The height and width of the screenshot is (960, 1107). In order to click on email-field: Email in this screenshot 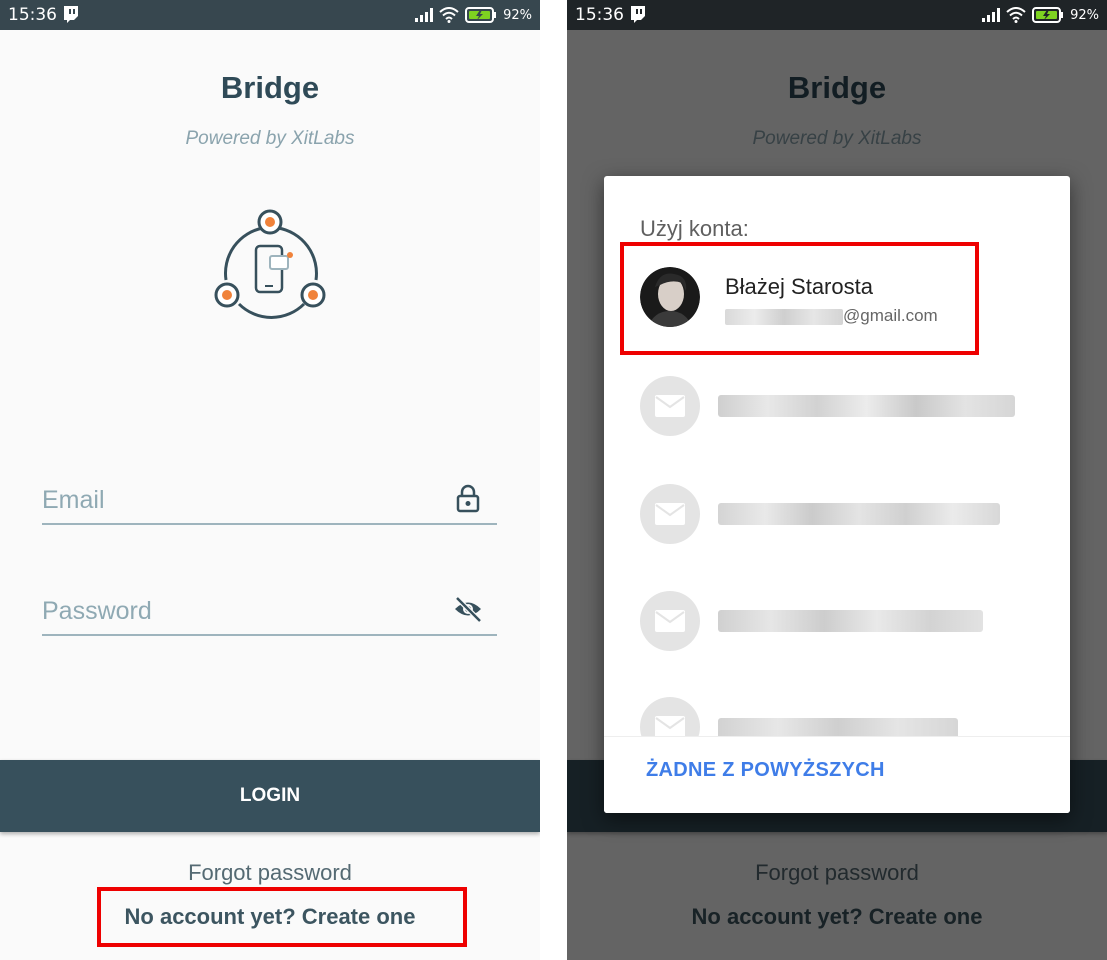, I will do `click(269, 494)`.